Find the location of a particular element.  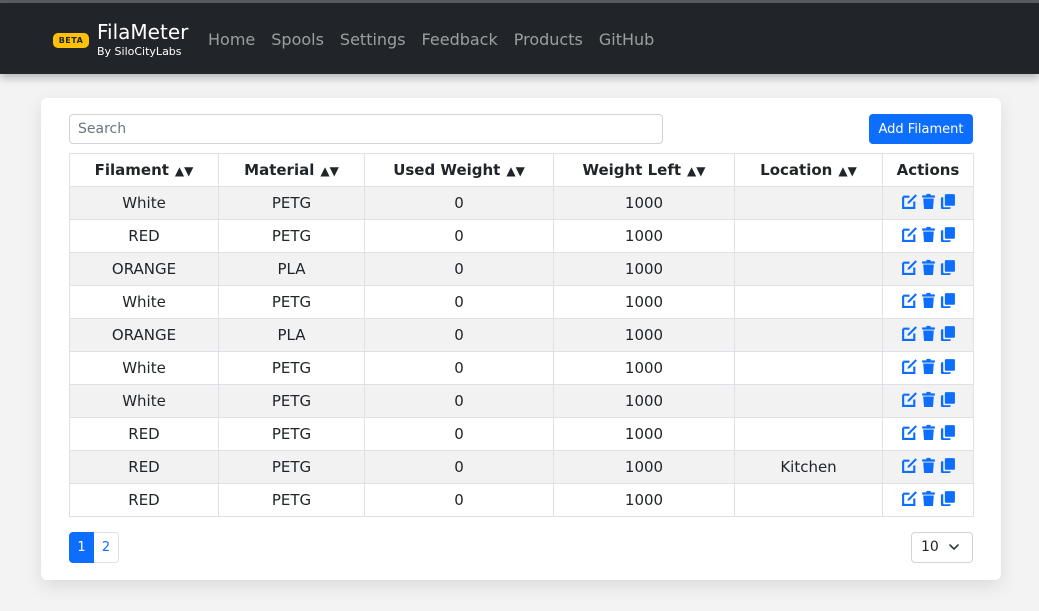

column-header-label: Material is located at coordinates (279, 170).